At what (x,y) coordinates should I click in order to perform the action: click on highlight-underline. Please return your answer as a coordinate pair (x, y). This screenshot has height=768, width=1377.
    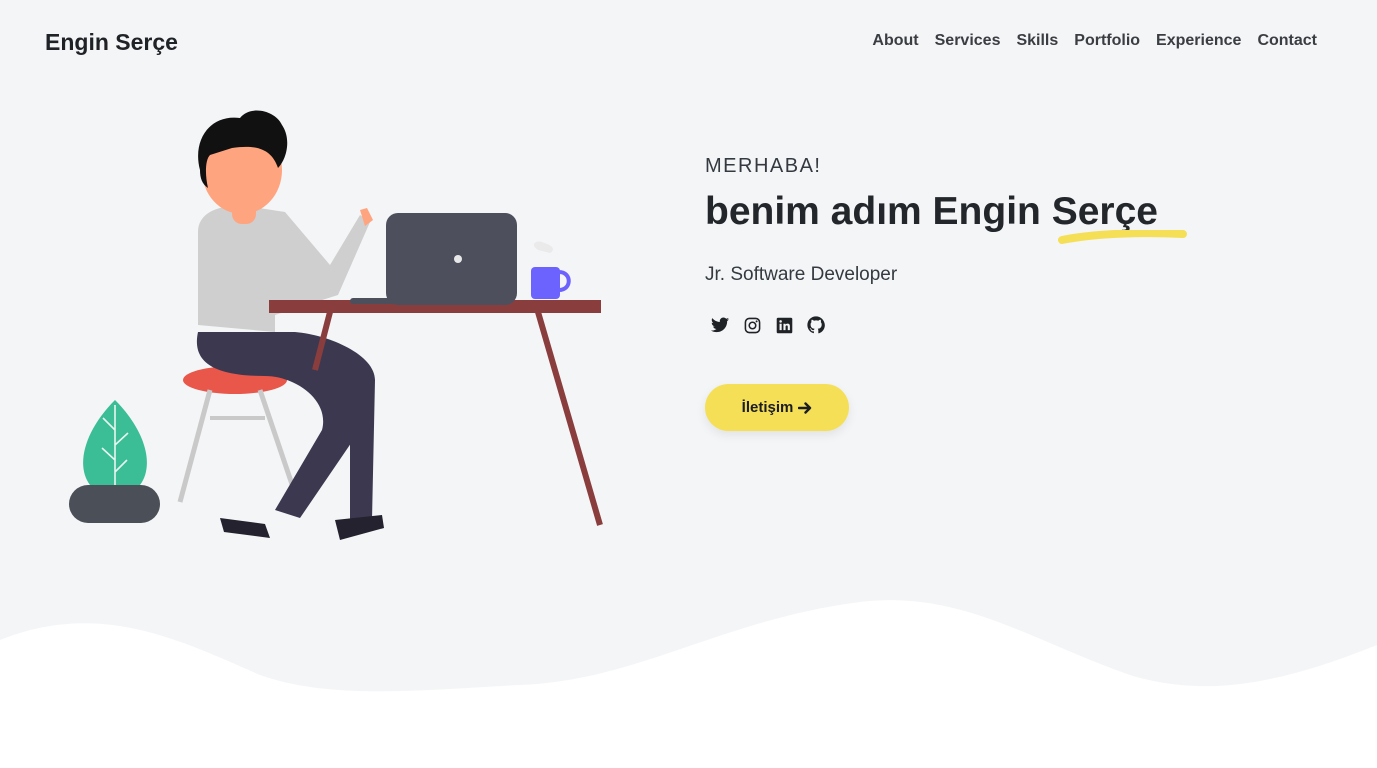
    Looking at the image, I should click on (1122, 237).